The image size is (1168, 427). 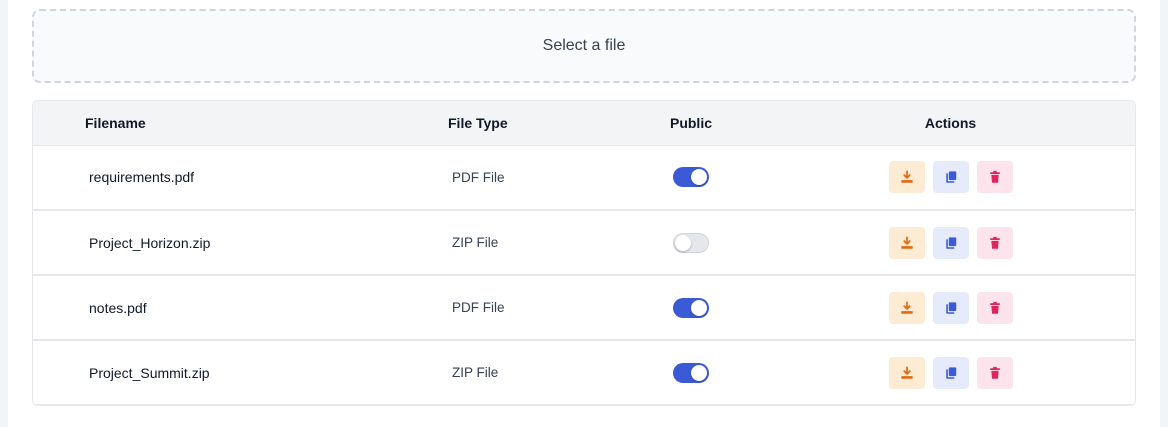 What do you see at coordinates (142, 177) in the screenshot?
I see `filename-cell: requirements.pdf` at bounding box center [142, 177].